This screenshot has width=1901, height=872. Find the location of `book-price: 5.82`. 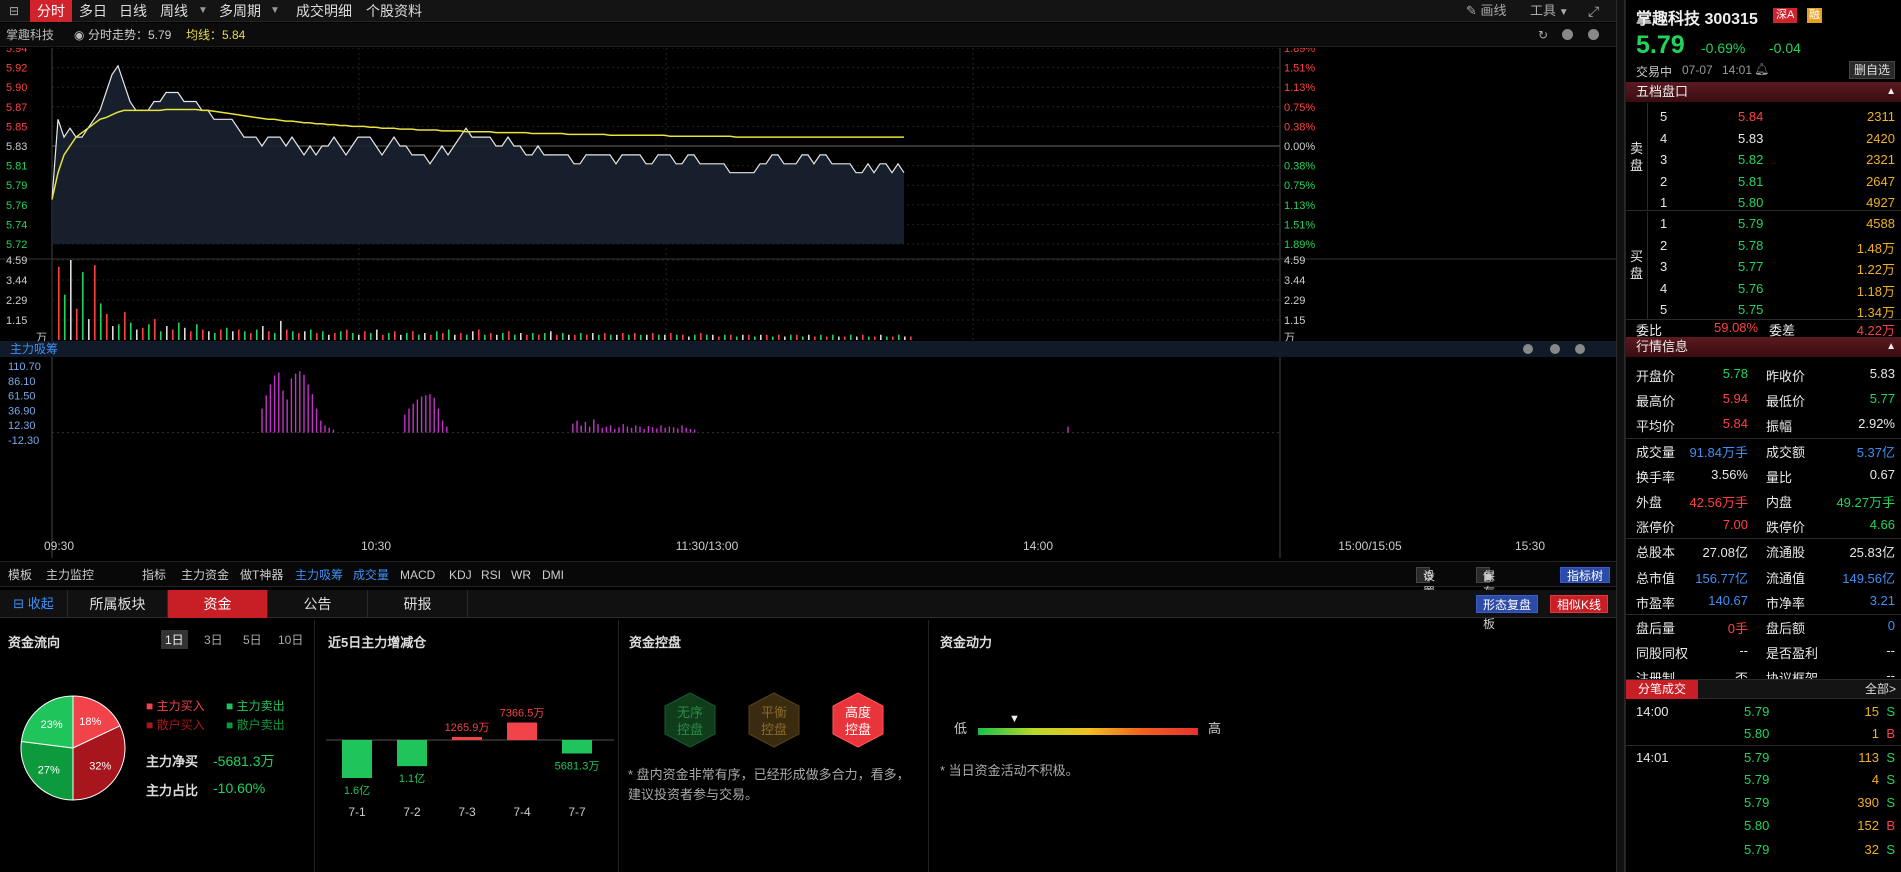

book-price: 5.82 is located at coordinates (1750, 159).